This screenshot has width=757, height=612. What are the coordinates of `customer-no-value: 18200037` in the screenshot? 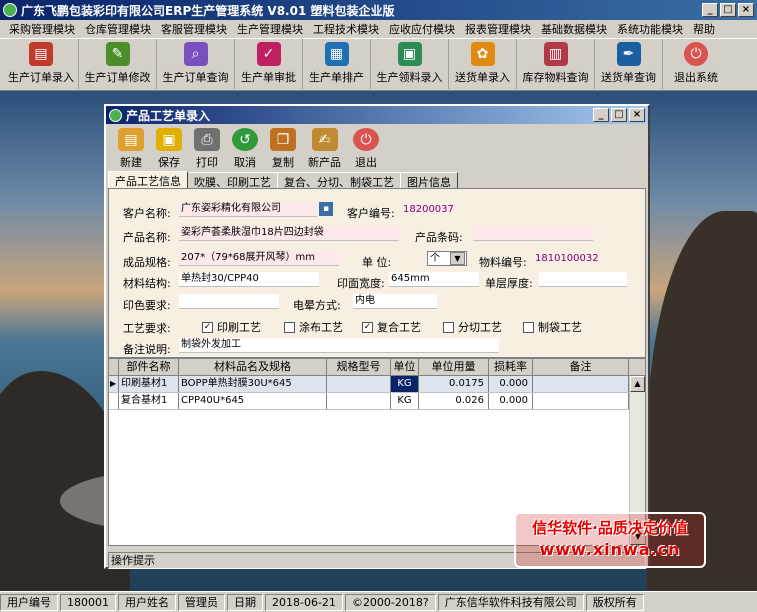 It's located at (428, 209).